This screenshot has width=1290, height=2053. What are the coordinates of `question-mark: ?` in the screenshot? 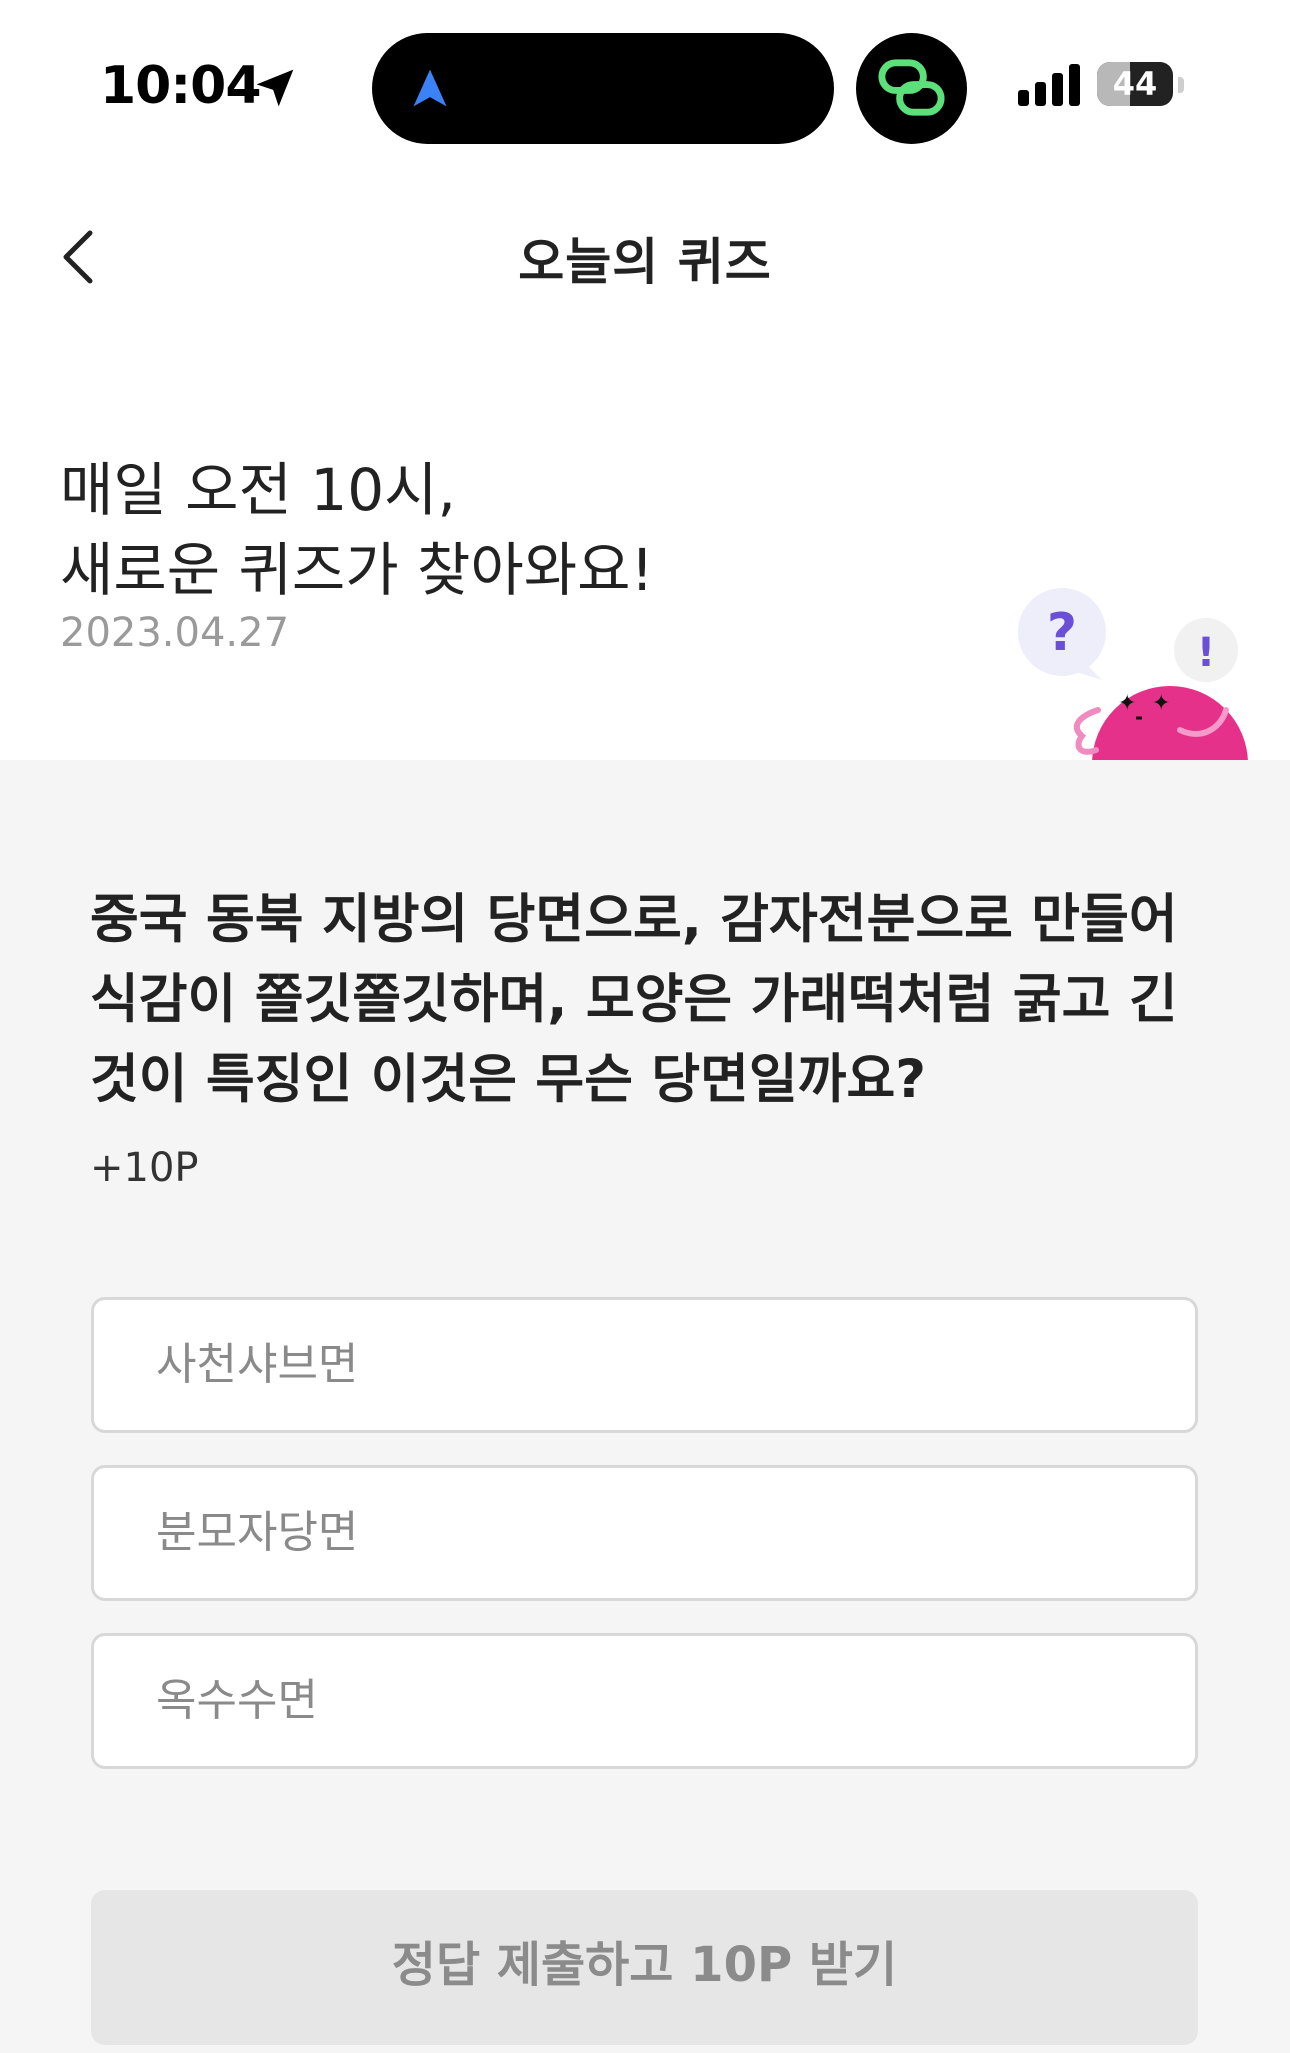 It's located at (1062, 633).